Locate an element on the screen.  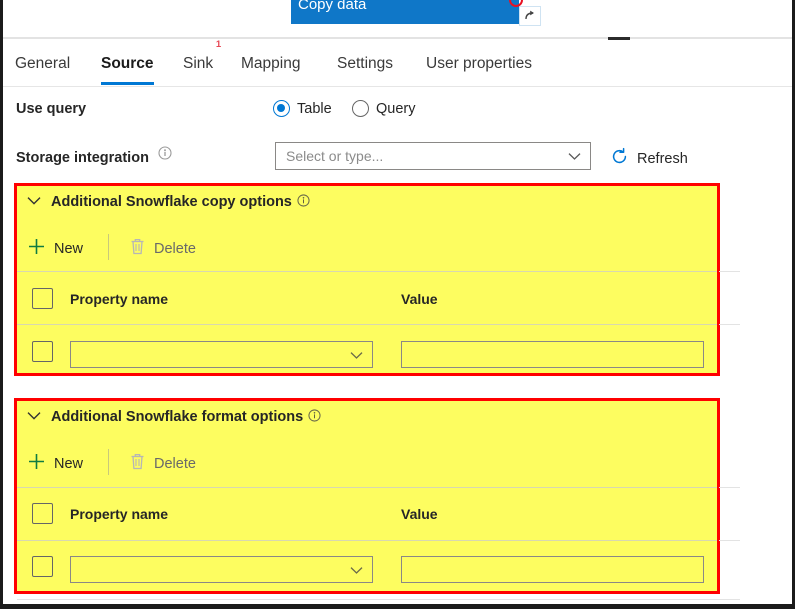
new-format-option-button: New is located at coordinates (55, 463).